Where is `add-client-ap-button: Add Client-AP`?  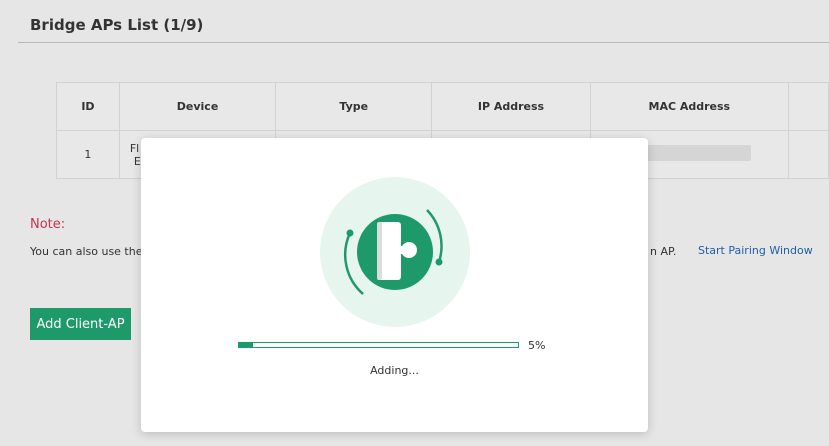 add-client-ap-button: Add Client-AP is located at coordinates (80, 324).